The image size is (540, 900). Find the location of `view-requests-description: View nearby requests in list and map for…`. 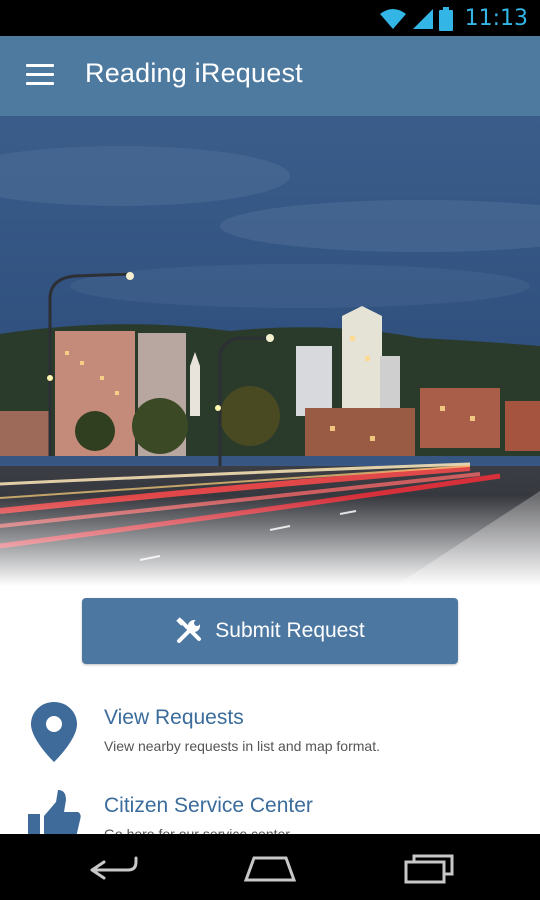

view-requests-description: View nearby requests in list and map for… is located at coordinates (242, 746).